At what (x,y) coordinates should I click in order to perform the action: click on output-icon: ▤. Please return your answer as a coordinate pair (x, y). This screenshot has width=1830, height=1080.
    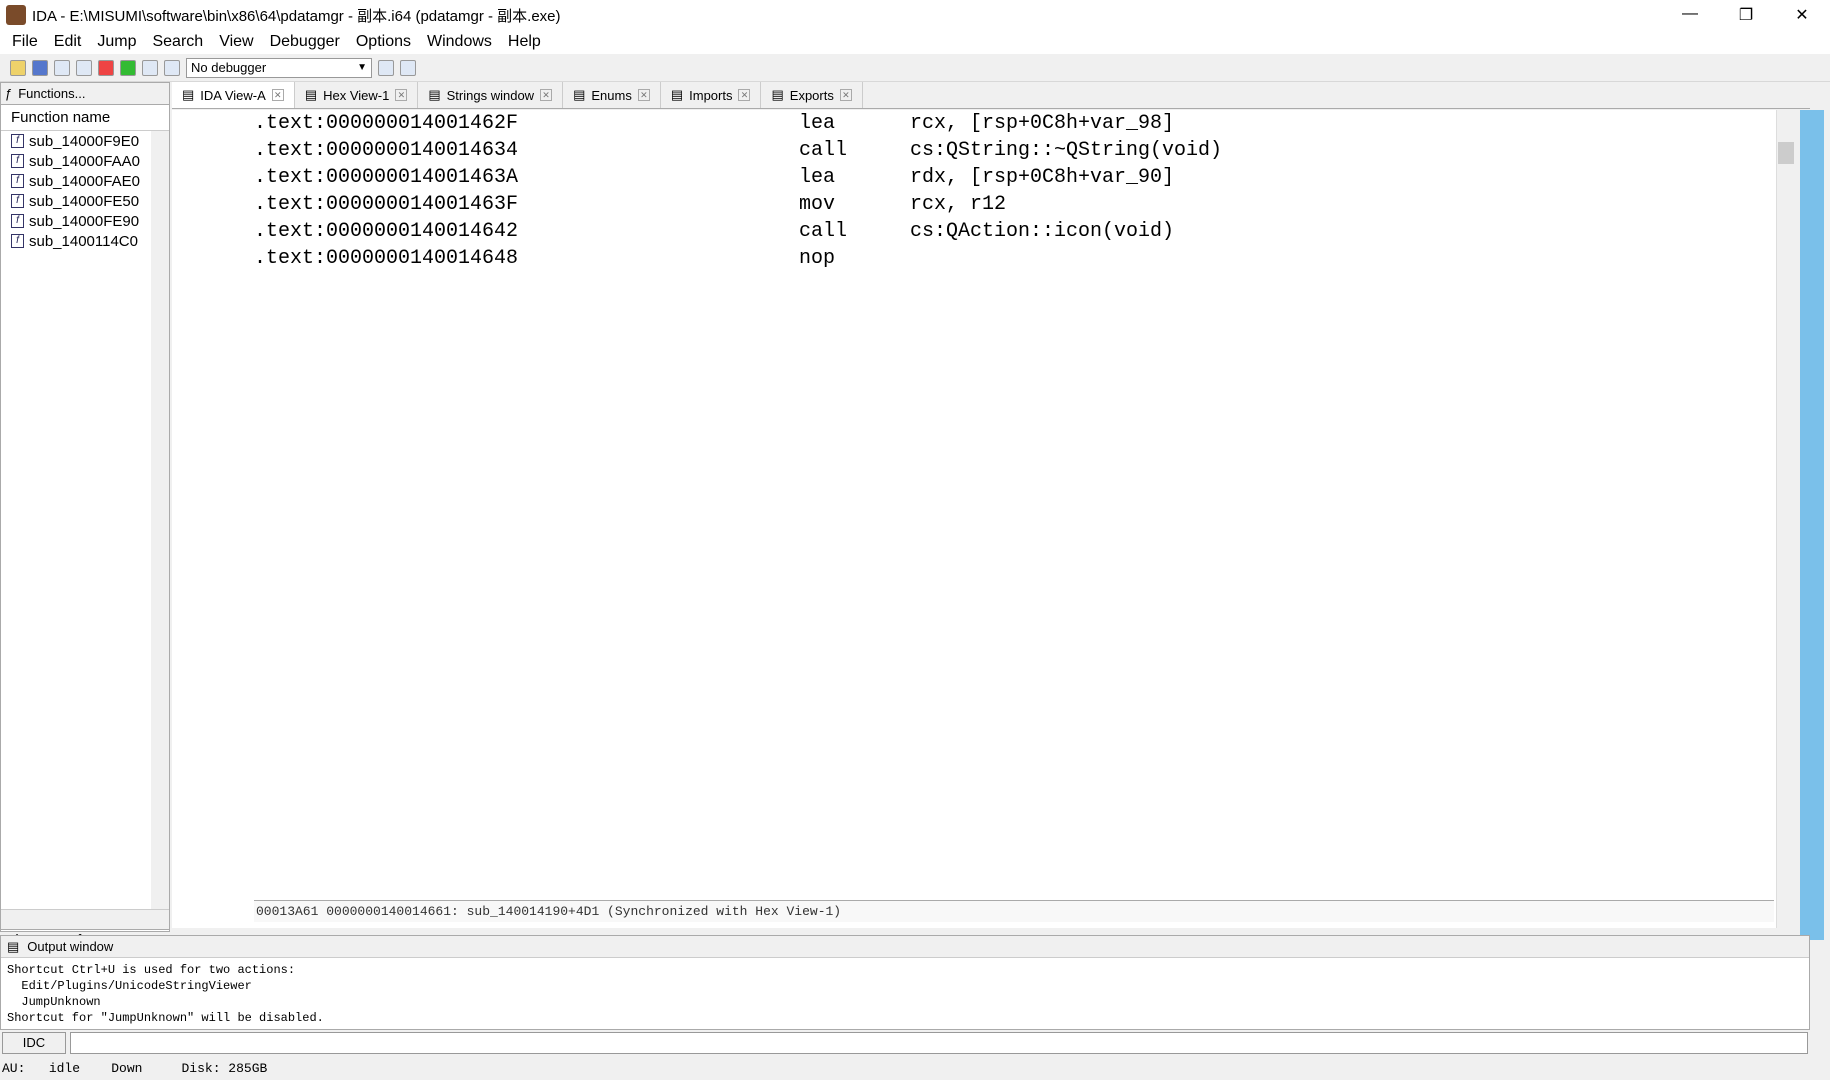
    Looking at the image, I should click on (13, 946).